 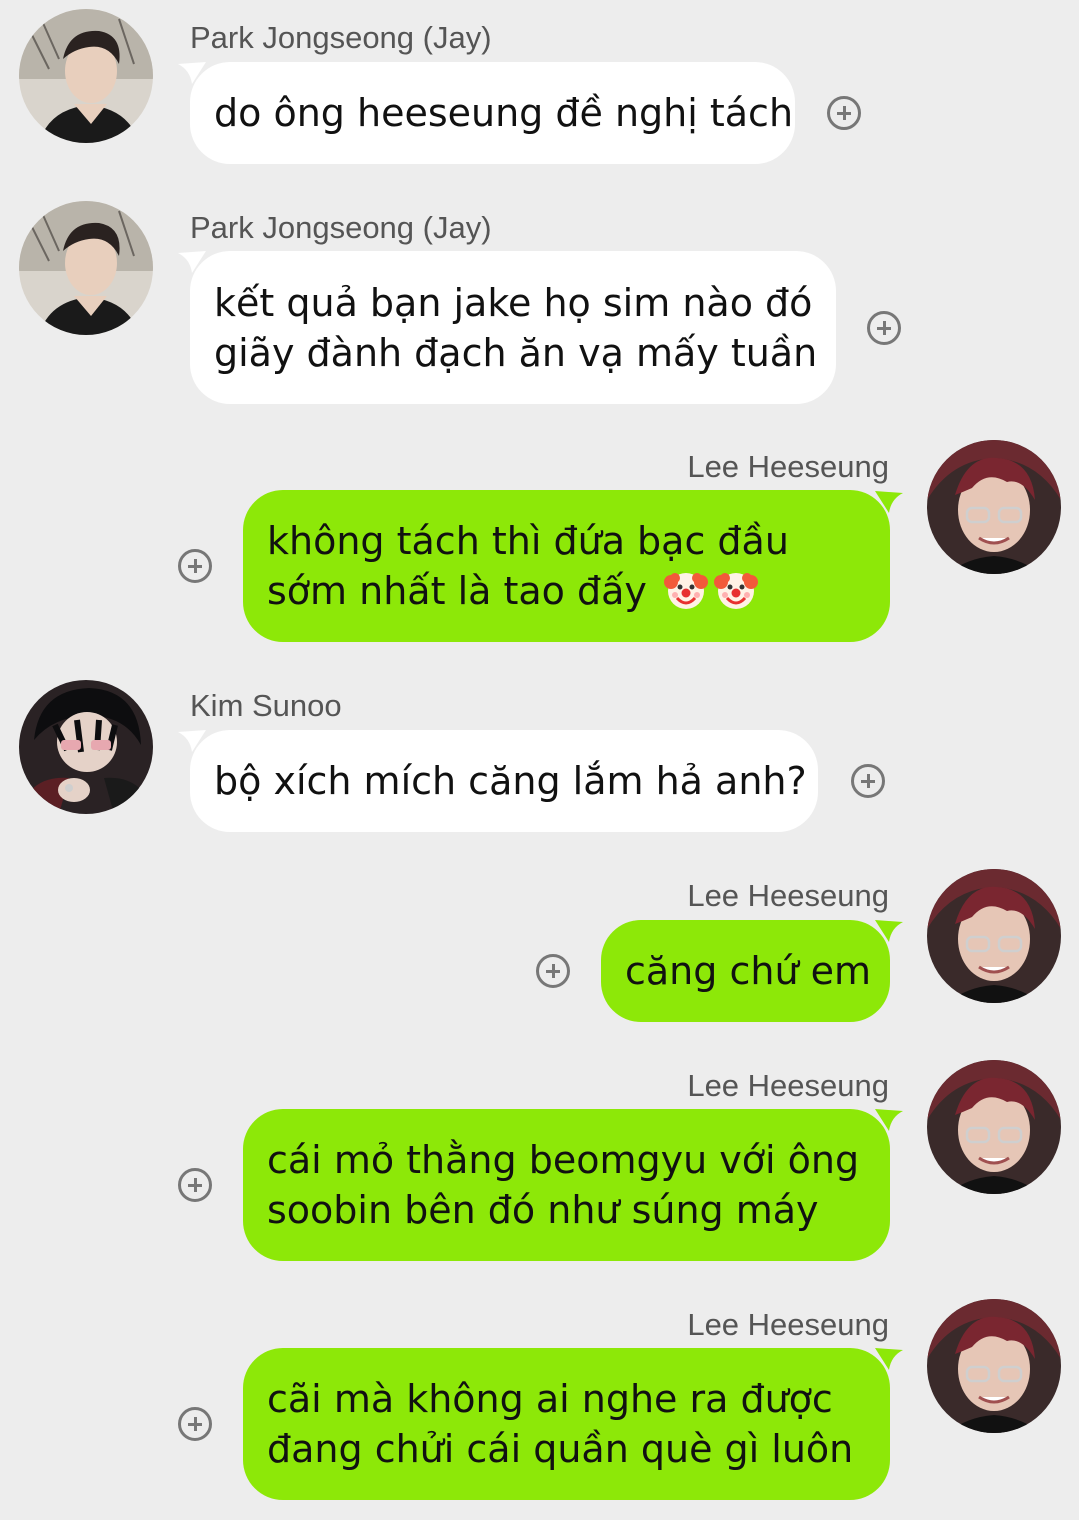 I want to click on message-text: căng chứ em, so click(x=748, y=971).